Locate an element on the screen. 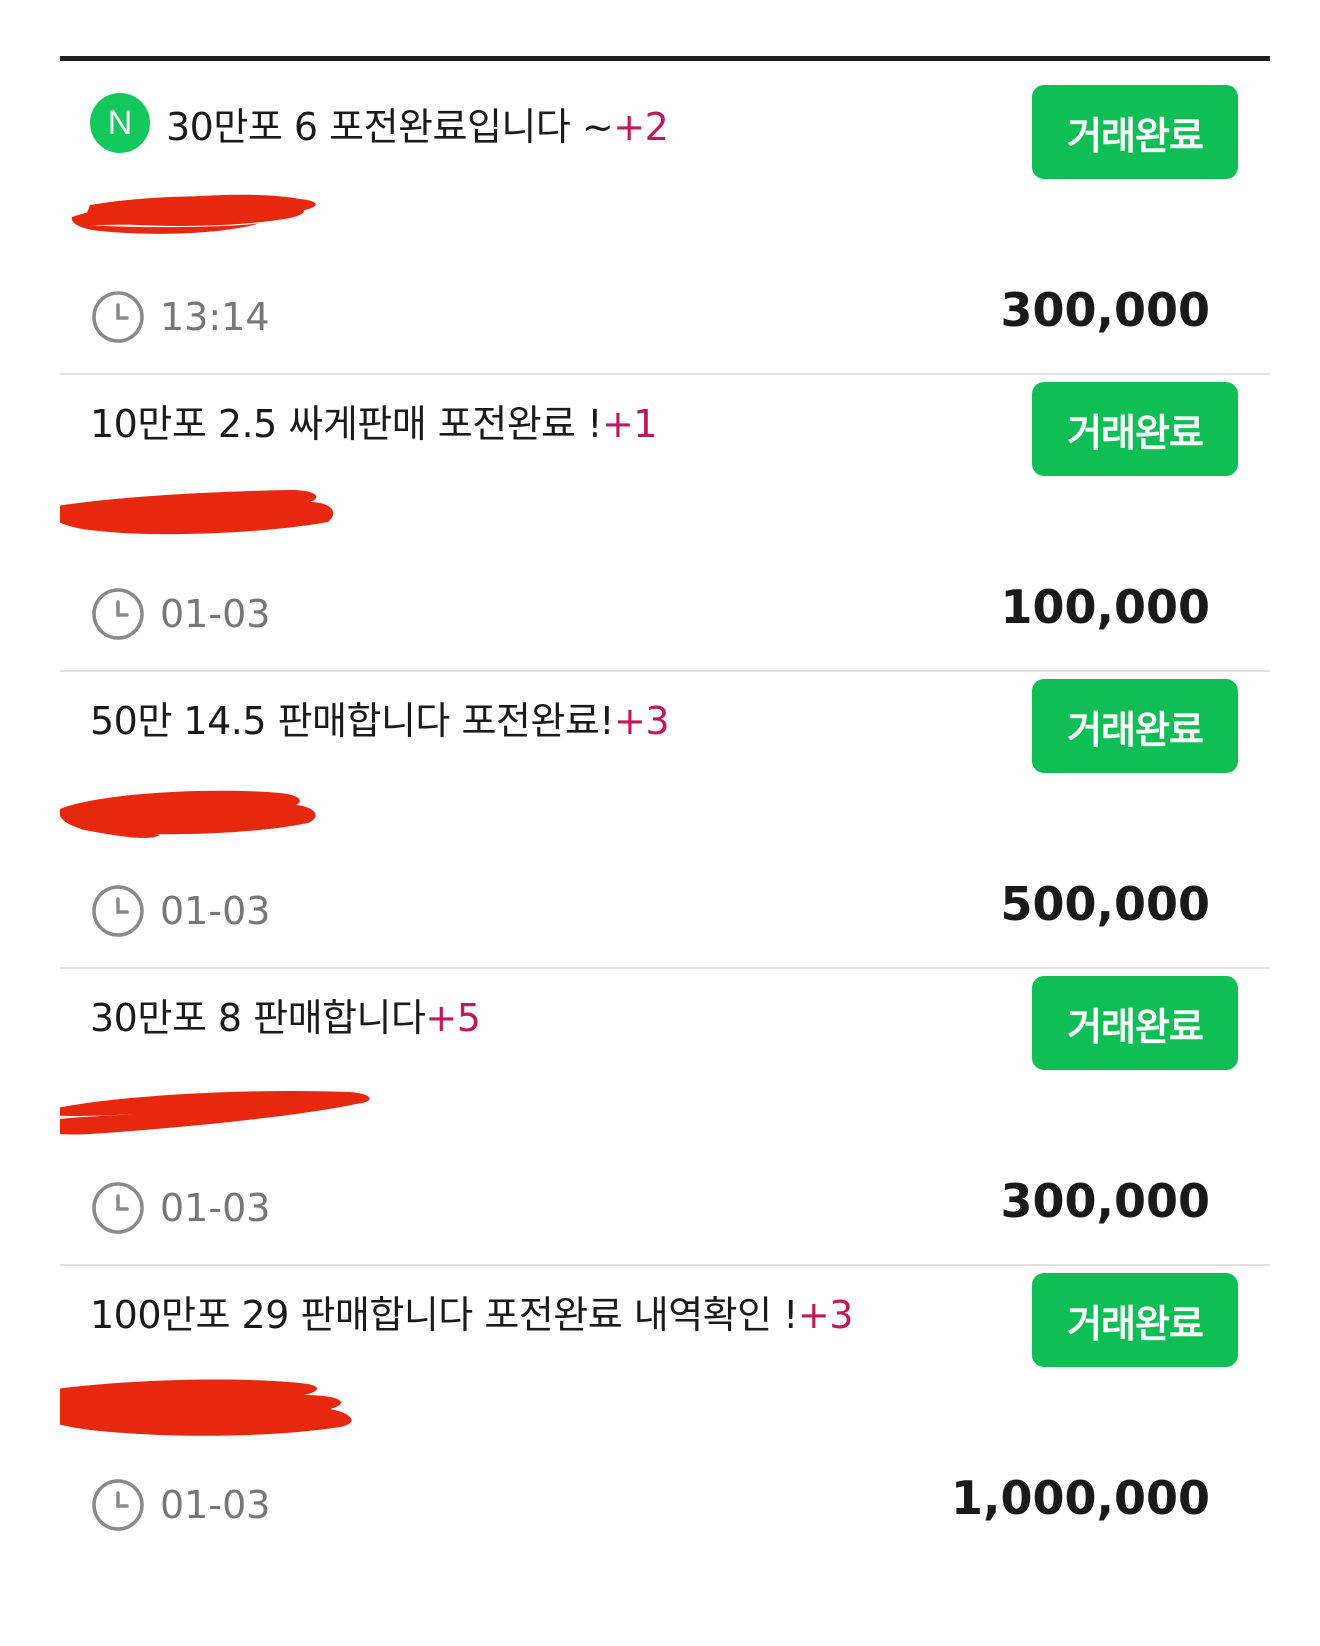  post-title-text: 30만포 8 판매합니다 is located at coordinates (258, 1018).